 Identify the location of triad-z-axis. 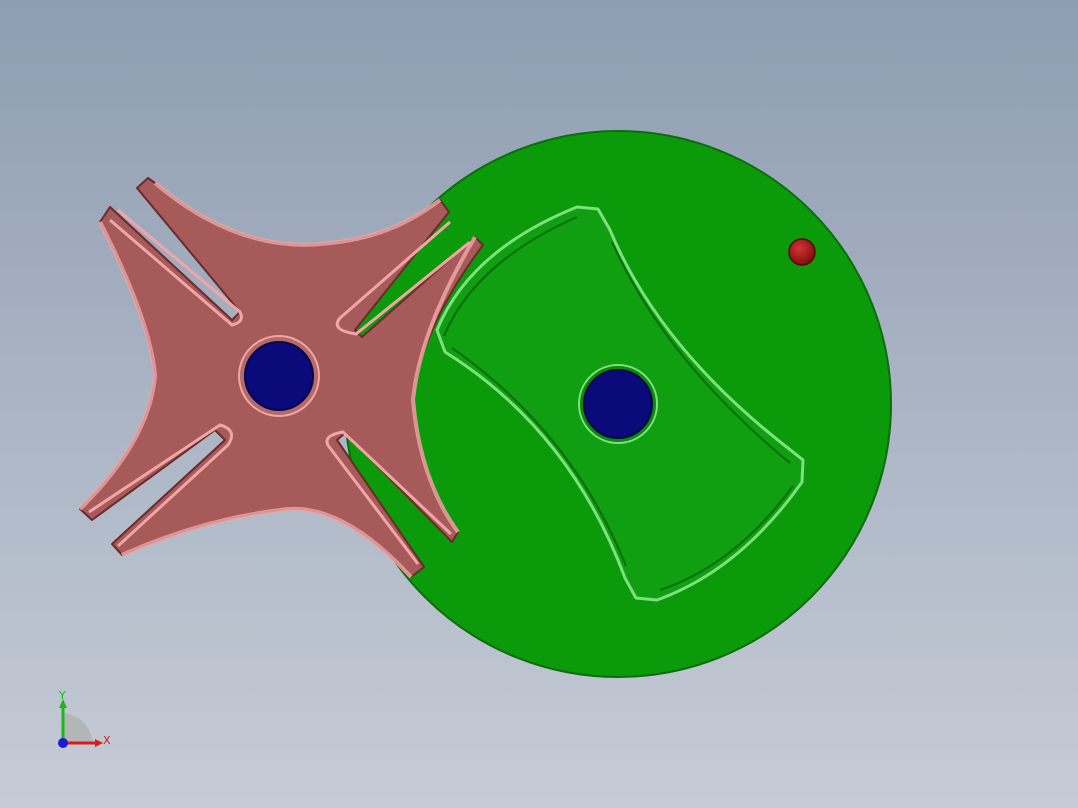
(63, 743).